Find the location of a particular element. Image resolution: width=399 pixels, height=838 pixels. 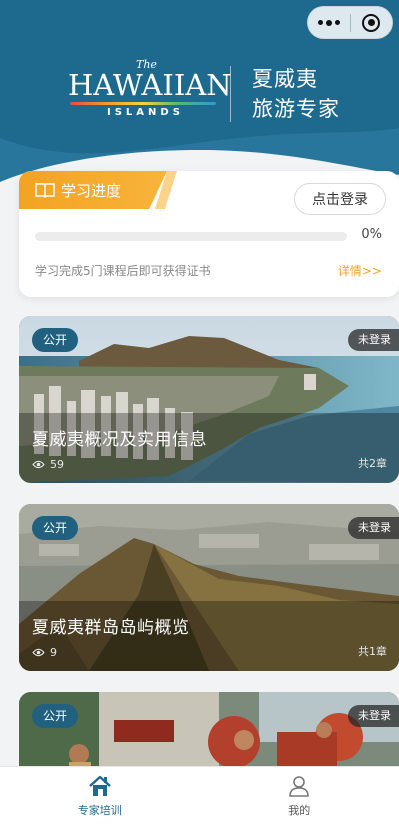

header-title: 夏威夷 旅游专家 is located at coordinates (296, 94).